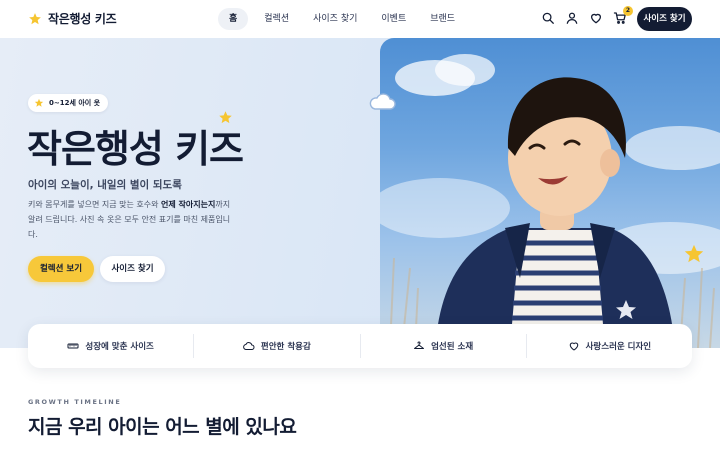  What do you see at coordinates (276, 19) in the screenshot?
I see `nav-item-collection: 컬렉션` at bounding box center [276, 19].